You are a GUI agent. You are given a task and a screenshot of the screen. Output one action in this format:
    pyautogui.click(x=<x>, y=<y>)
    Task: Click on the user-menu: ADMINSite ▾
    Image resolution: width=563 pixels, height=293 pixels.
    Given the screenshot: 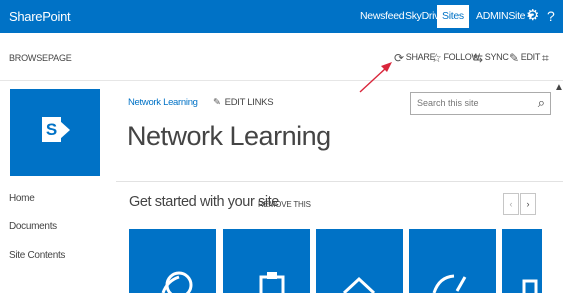 What is the action you would take?
    pyautogui.click(x=504, y=16)
    